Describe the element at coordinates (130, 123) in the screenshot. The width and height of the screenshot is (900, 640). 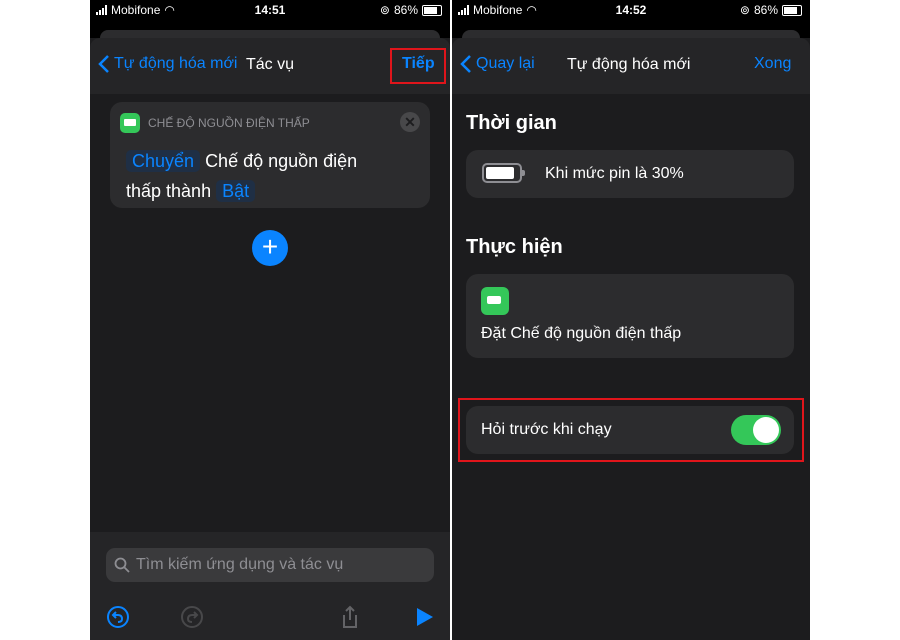
I see `battery-app-icon` at that location.